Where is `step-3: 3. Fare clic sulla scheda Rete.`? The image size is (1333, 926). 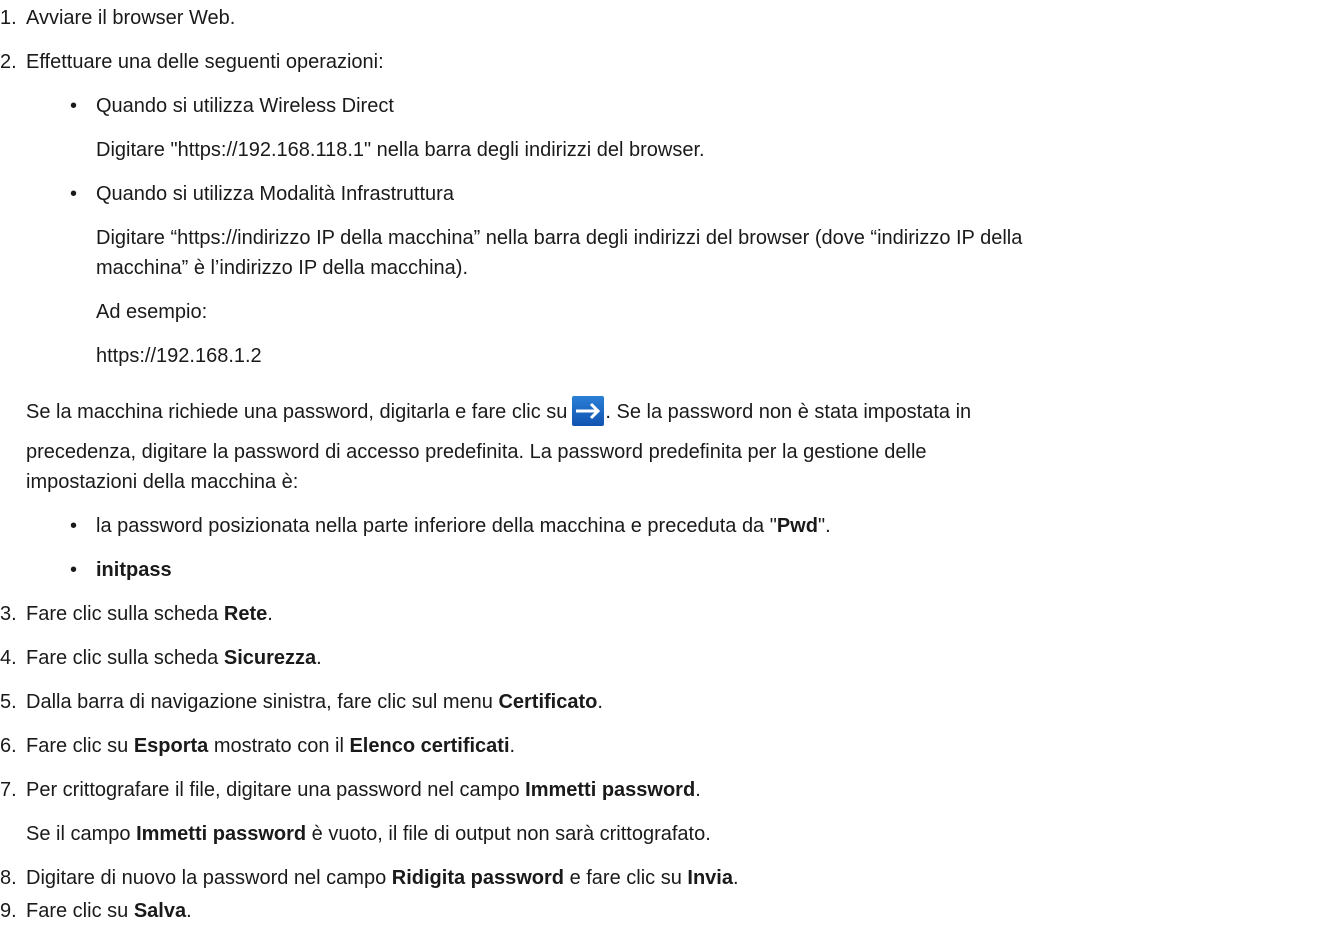
step-3: 3. Fare clic sulla scheda Rete. is located at coordinates (136, 614).